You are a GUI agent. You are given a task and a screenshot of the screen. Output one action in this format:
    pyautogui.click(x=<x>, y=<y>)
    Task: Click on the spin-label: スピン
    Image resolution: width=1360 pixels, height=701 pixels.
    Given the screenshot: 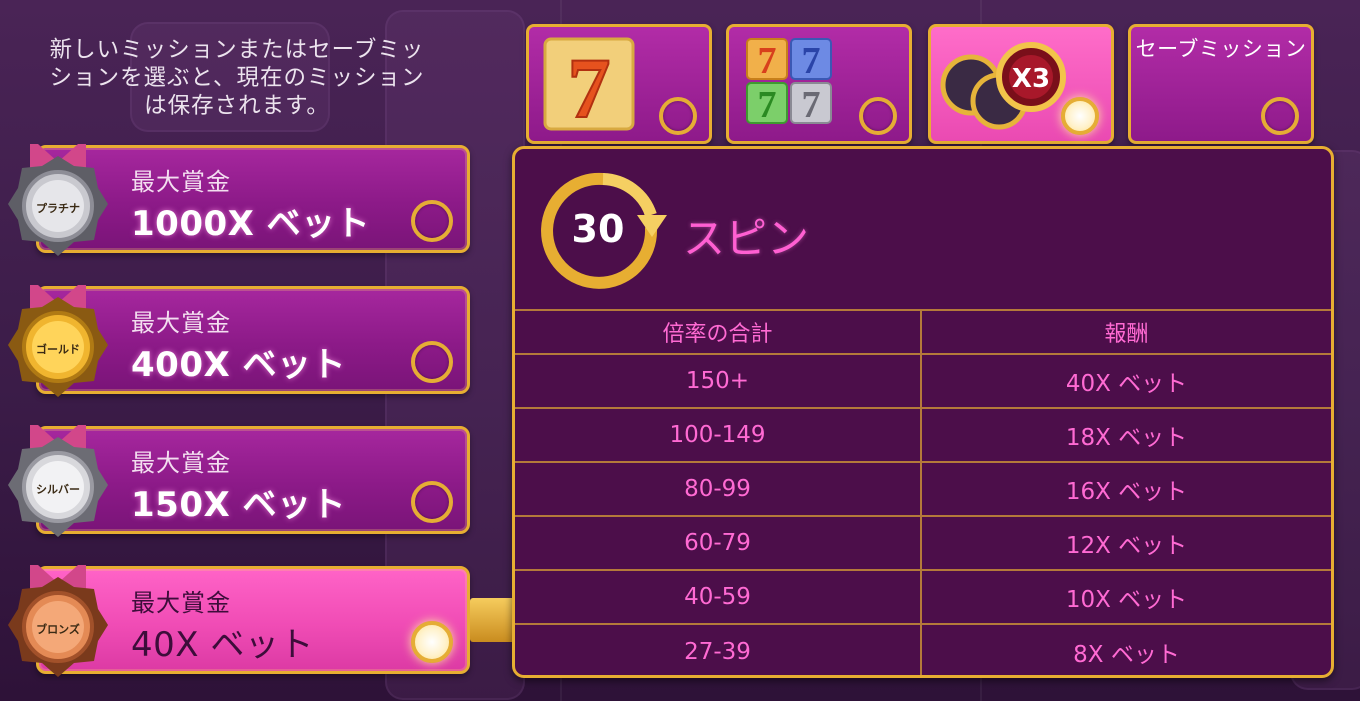 What is the action you would take?
    pyautogui.click(x=746, y=238)
    